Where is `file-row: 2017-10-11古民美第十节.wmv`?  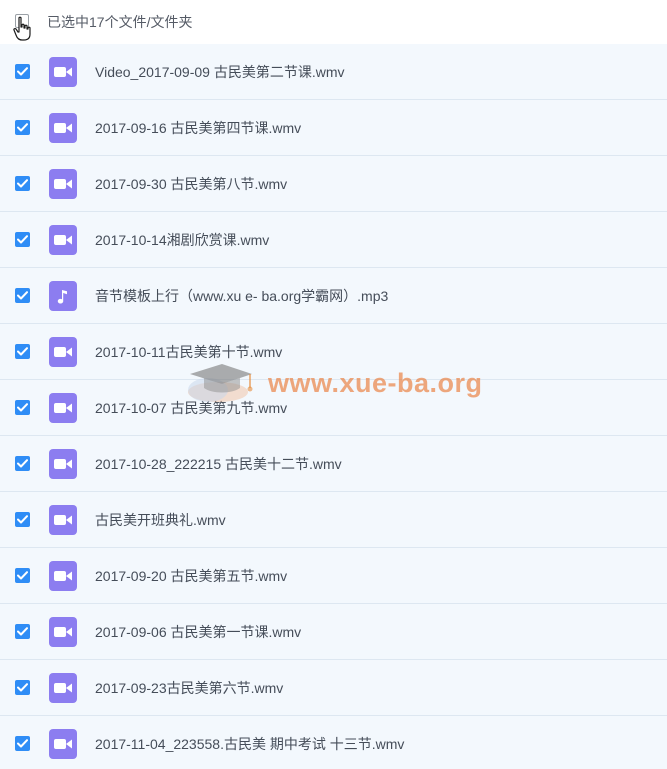
file-row: 2017-10-11古民美第十节.wmv is located at coordinates (333, 352).